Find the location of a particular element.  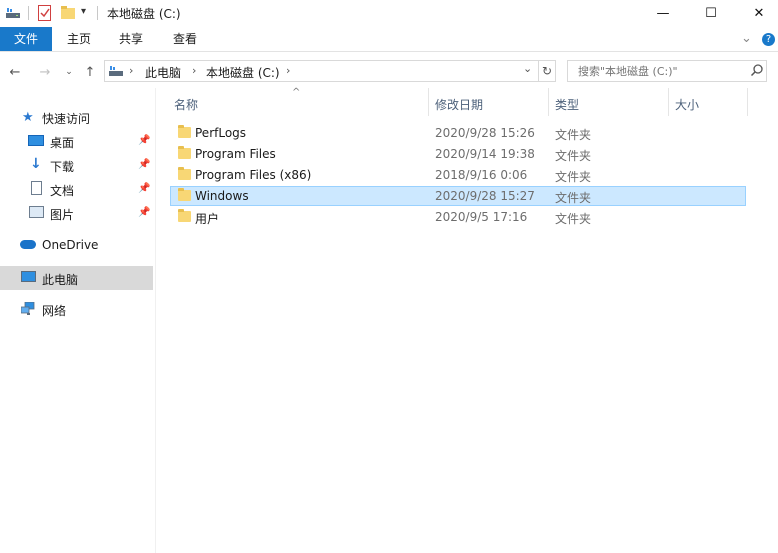

window-title: 本地磁盘 (C:) is located at coordinates (144, 14).